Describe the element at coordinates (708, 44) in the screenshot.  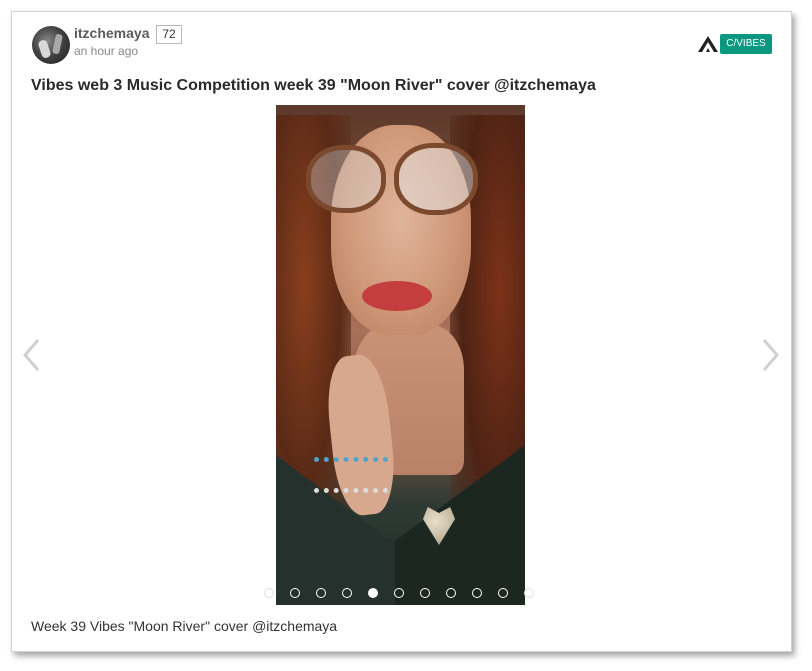
I see `community-logo-icon` at that location.